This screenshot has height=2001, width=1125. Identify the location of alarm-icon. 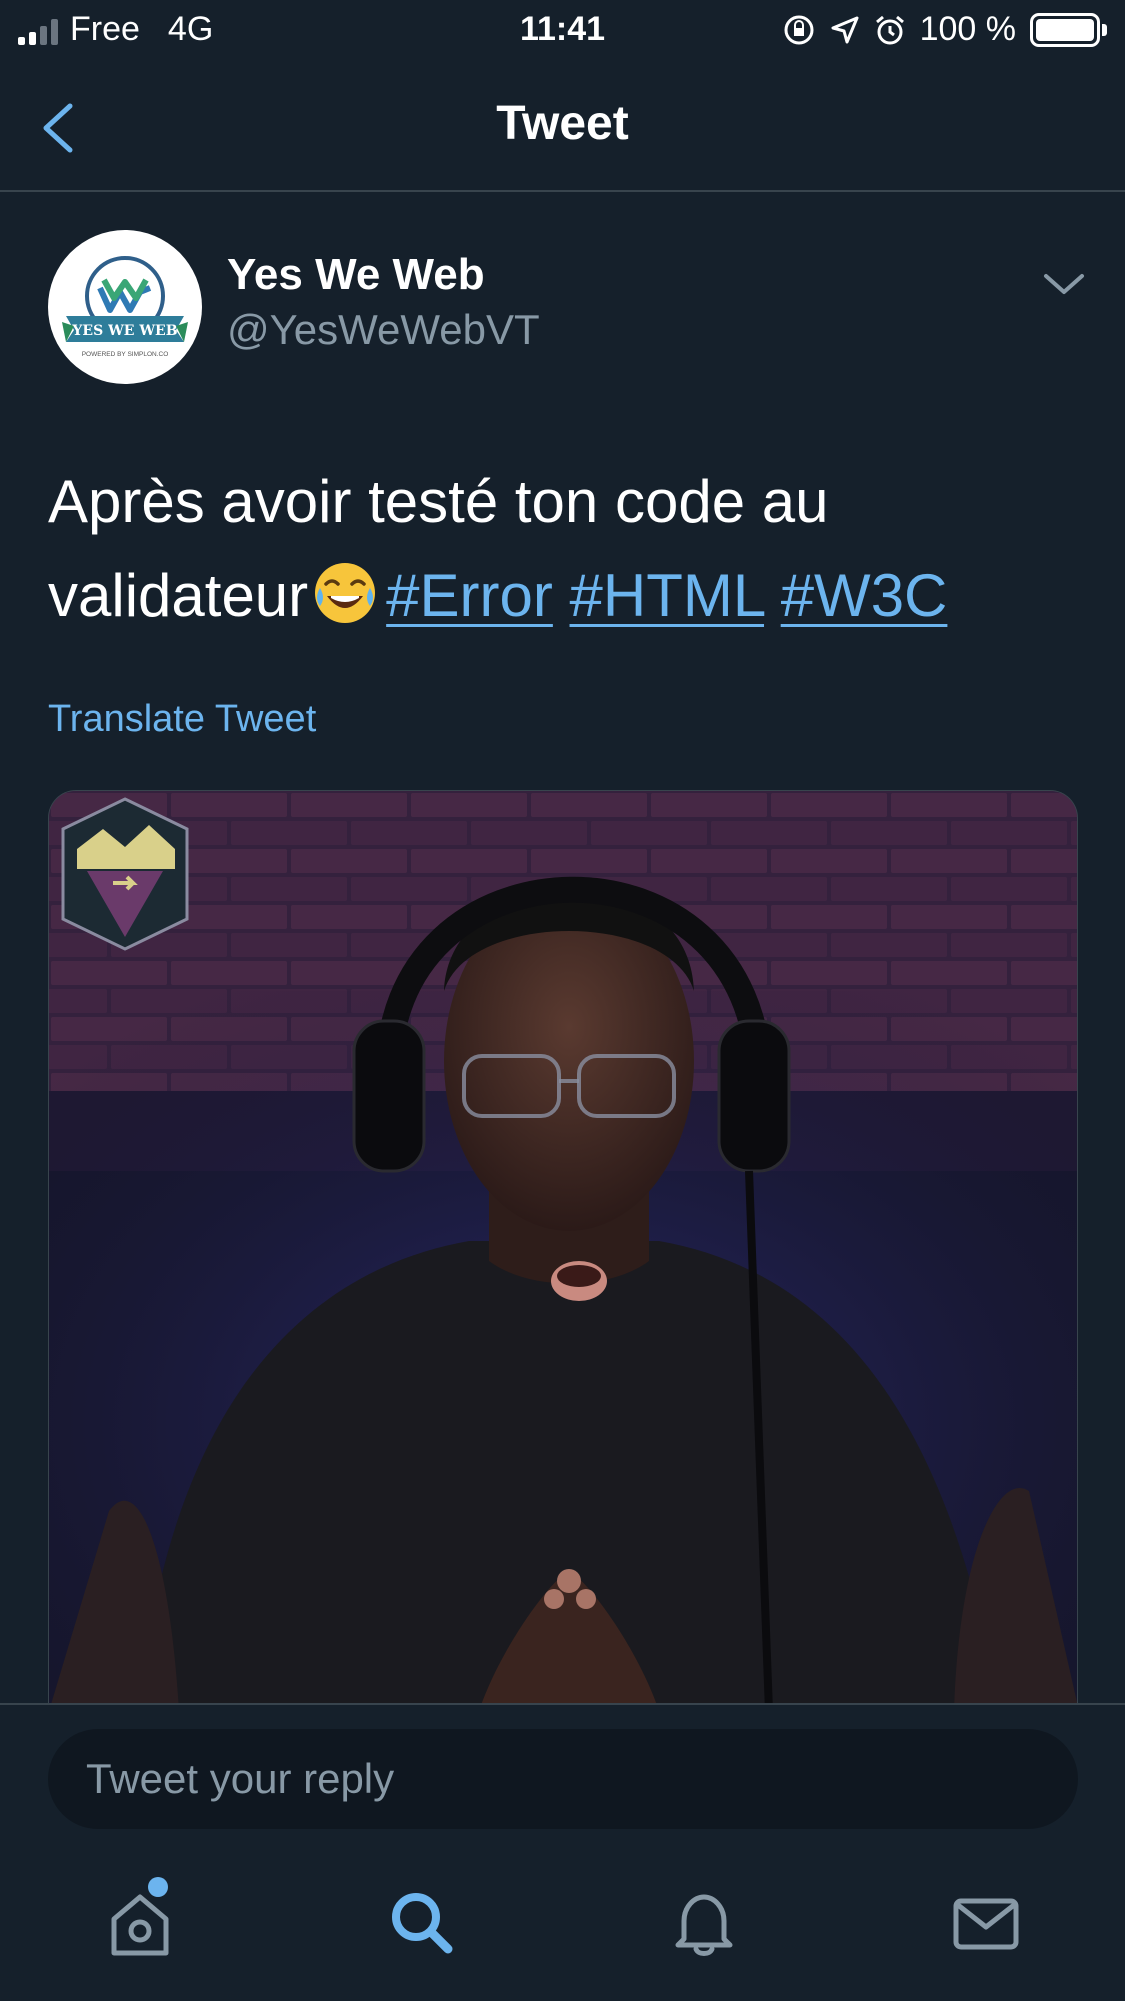
(889, 29).